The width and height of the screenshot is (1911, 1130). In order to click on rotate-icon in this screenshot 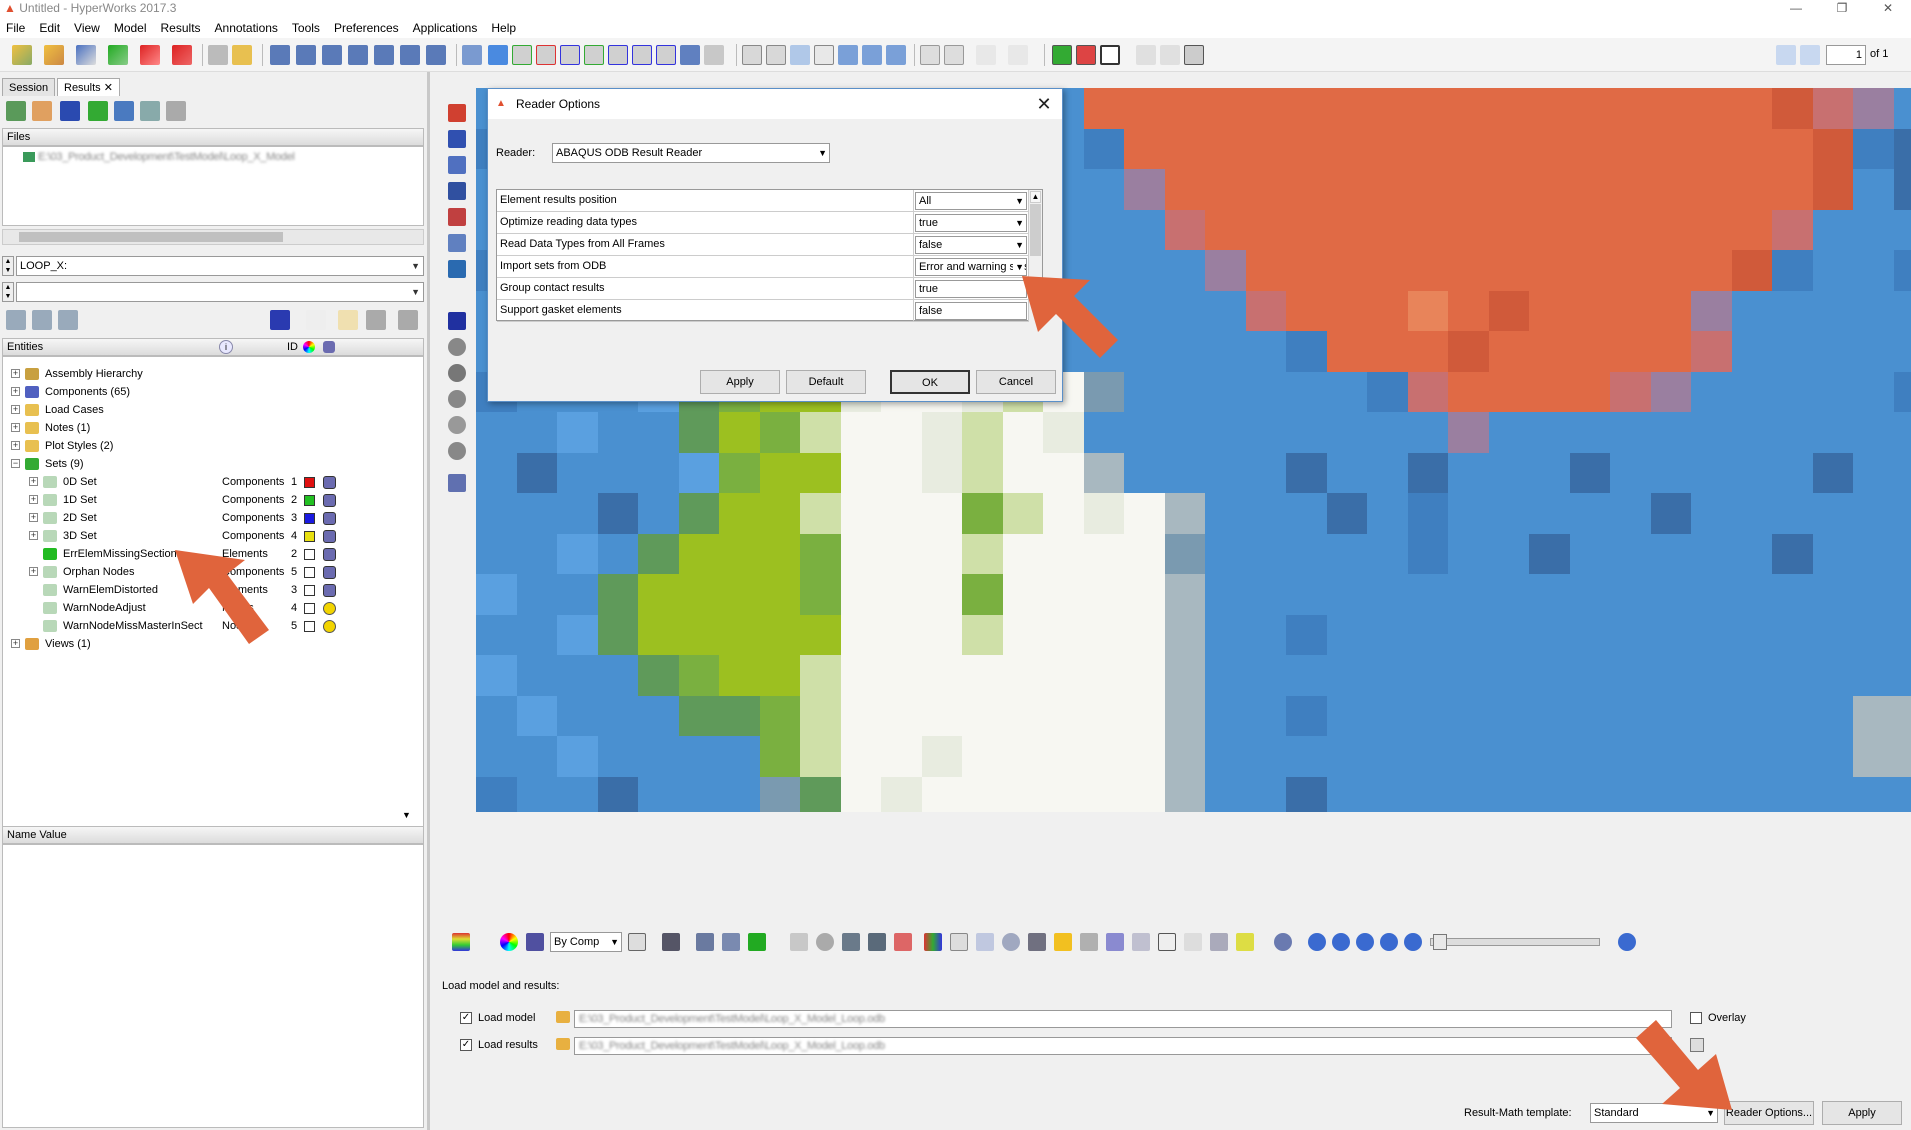, I will do `click(896, 55)`.